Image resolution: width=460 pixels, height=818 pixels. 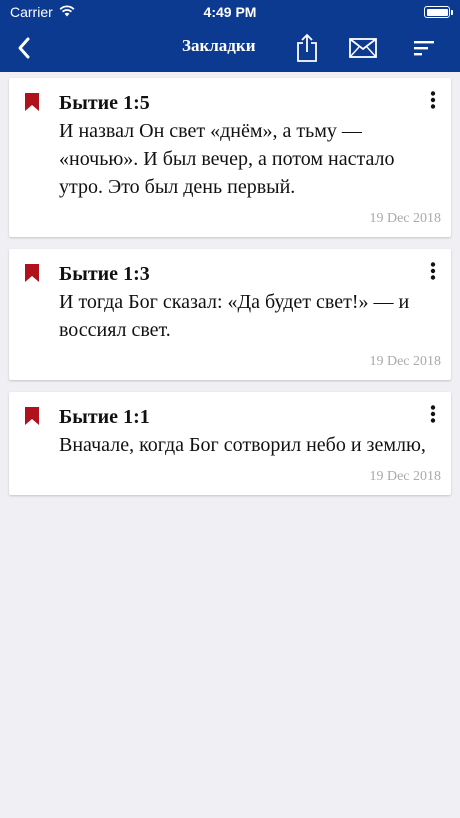 I want to click on bookmark-reference: Бытие 1:3, so click(x=104, y=274).